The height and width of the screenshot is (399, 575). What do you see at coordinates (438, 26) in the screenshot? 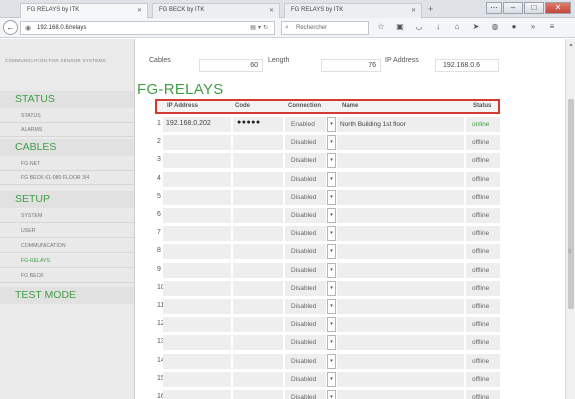
I see `download-arrow-icon: ↓` at bounding box center [438, 26].